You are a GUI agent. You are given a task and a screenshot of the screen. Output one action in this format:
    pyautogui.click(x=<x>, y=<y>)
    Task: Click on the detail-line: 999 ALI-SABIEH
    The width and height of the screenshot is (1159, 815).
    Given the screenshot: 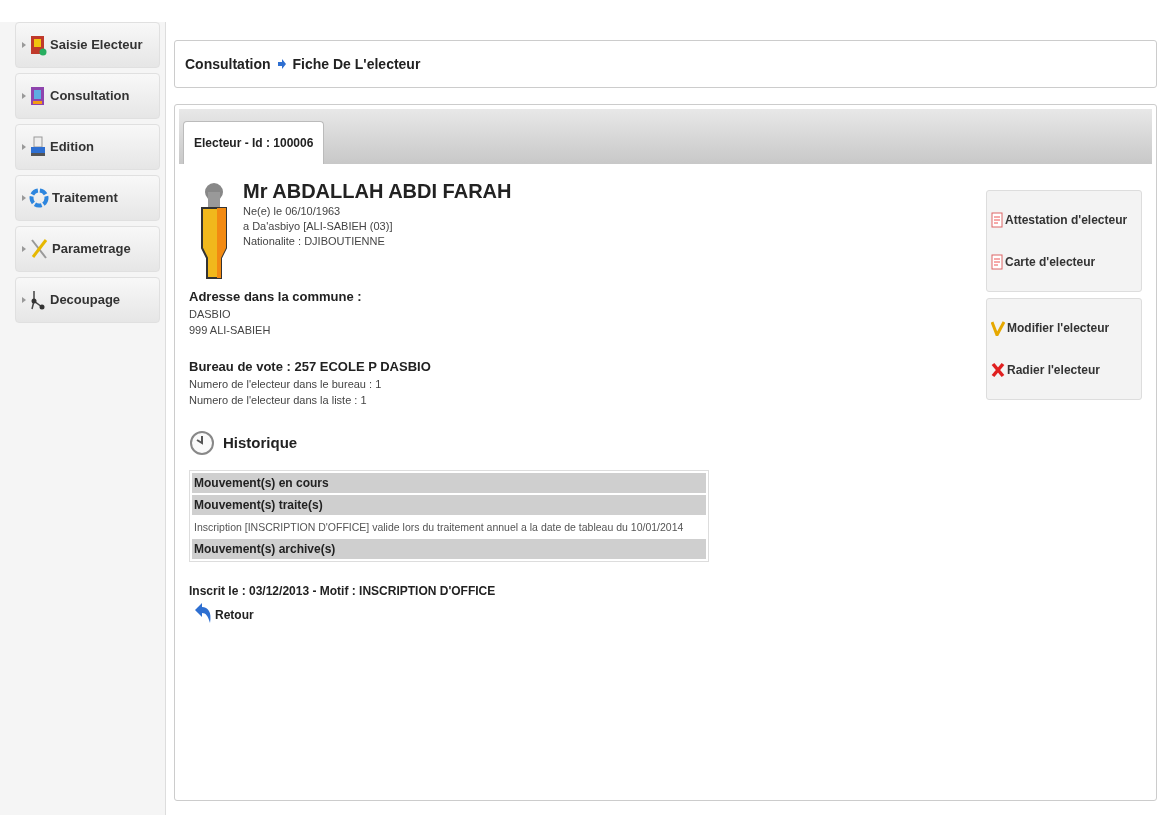 What is the action you would take?
    pyautogui.click(x=230, y=330)
    